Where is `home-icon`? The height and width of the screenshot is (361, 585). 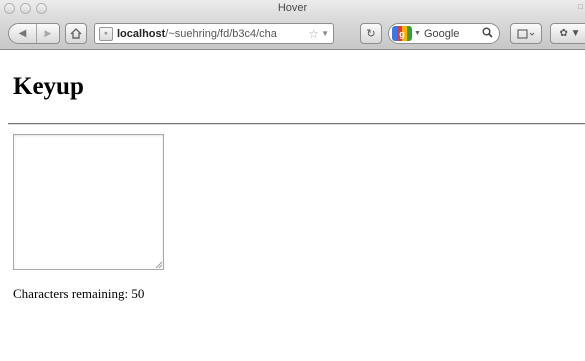
home-icon is located at coordinates (76, 33).